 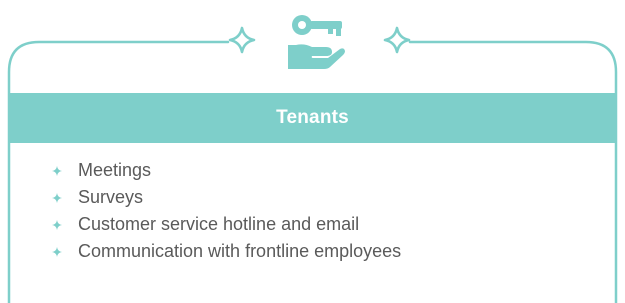 I want to click on list-item-label: Communication with frontline employees, so click(x=240, y=251).